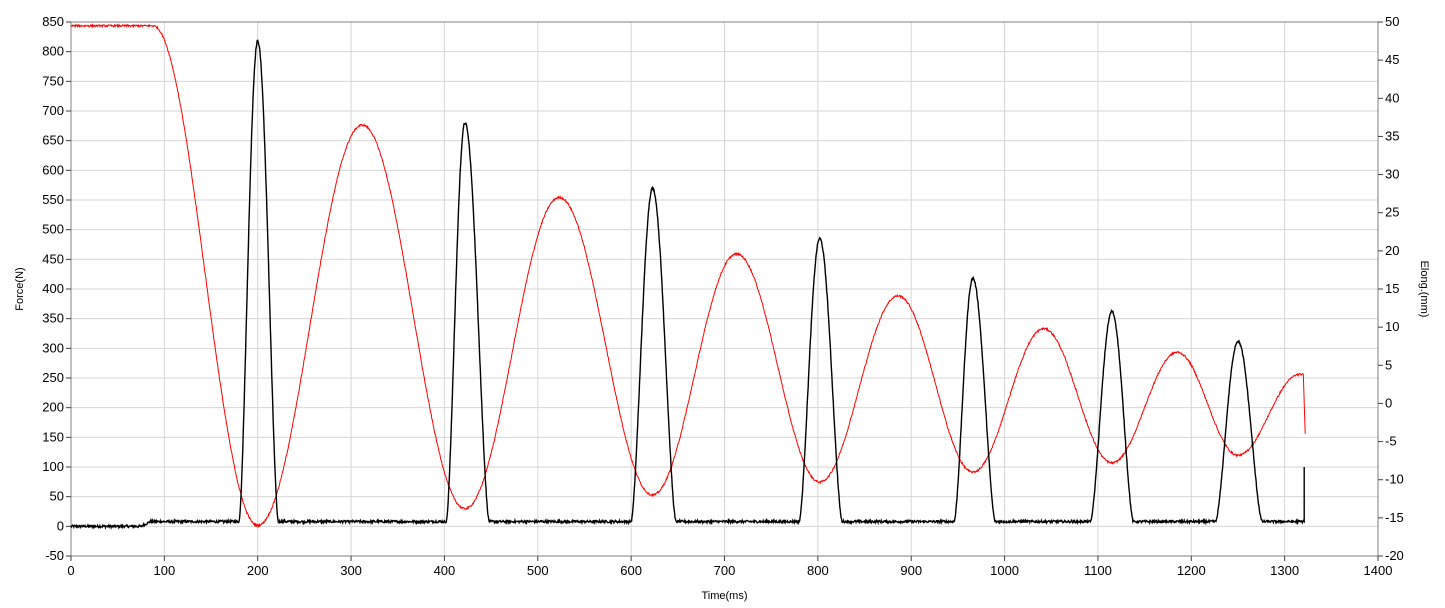  Describe the element at coordinates (725, 570) in the screenshot. I see `x-tick-label: 700` at that location.